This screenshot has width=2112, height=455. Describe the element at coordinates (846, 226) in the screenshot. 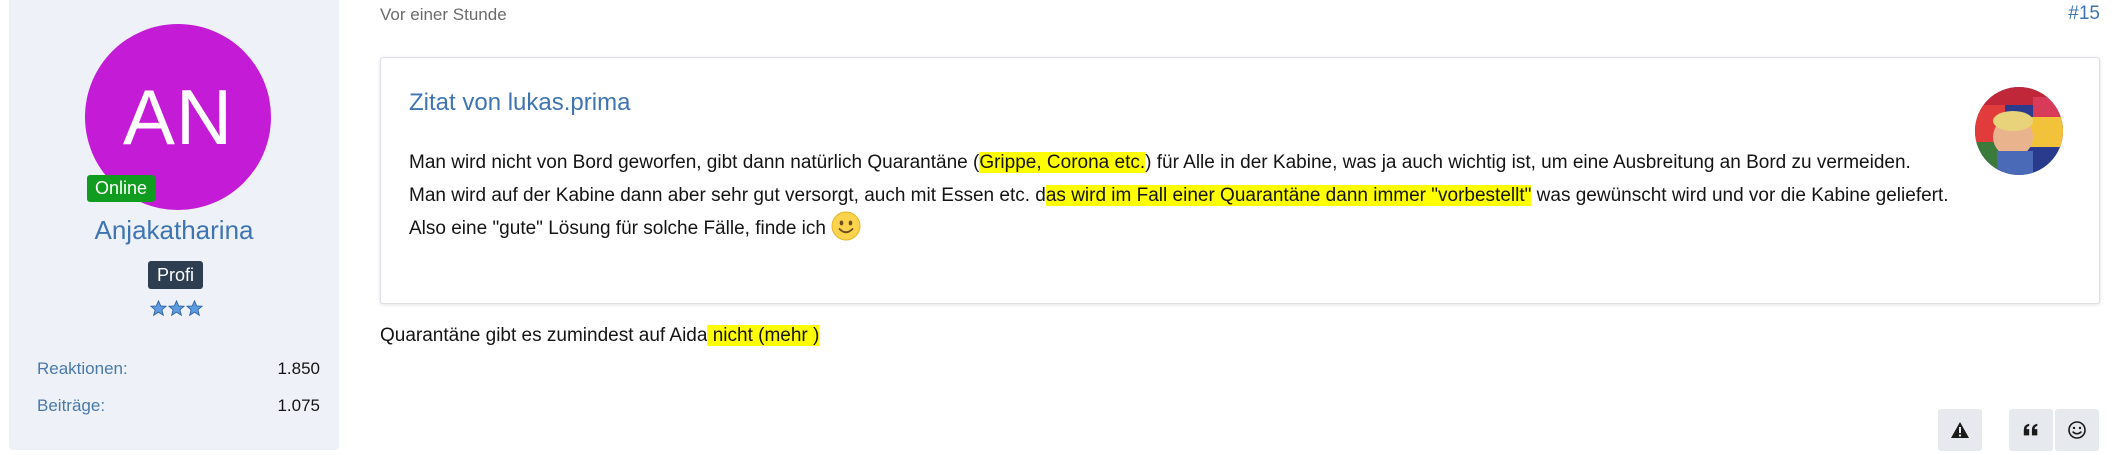

I see `smiley-emoji-icon` at that location.